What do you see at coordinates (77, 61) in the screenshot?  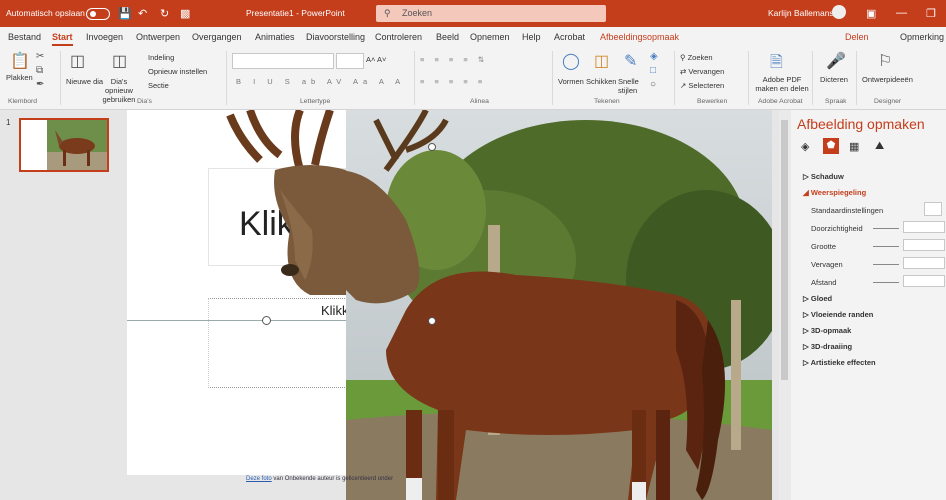 I see `new-slide-icon: ◫` at bounding box center [77, 61].